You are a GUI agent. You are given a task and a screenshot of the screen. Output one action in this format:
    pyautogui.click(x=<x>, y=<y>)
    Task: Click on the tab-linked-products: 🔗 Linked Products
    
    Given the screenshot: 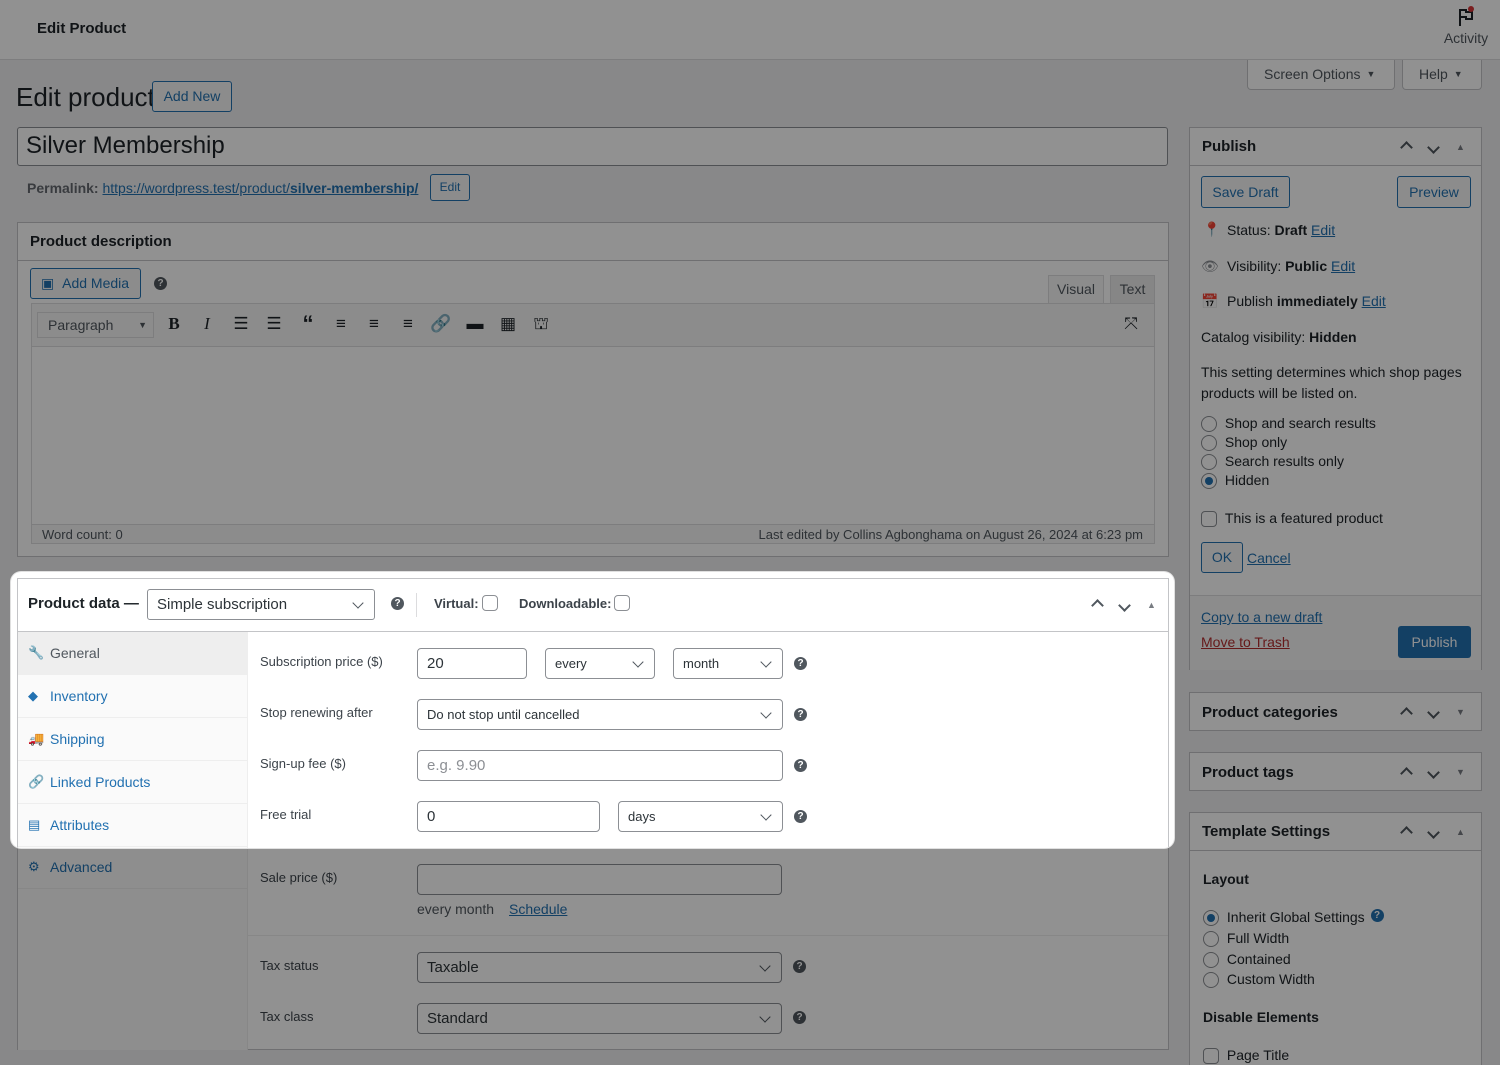 What is the action you would take?
    pyautogui.click(x=132, y=782)
    